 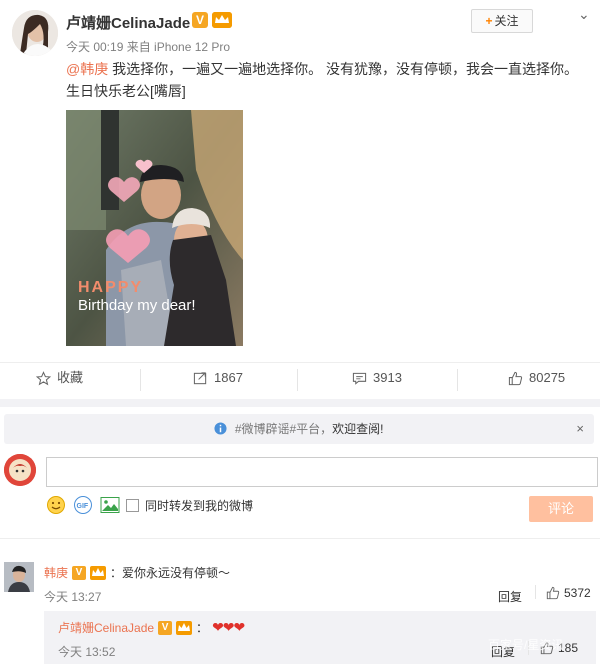 I want to click on rumor-notice-banner: #微博辟谣#平台，欢迎查阅! ×, so click(x=299, y=429).